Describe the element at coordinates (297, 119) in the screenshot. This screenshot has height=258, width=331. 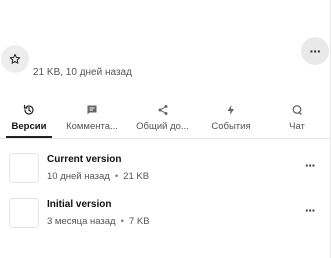
I see `tab-chat: Чат` at that location.